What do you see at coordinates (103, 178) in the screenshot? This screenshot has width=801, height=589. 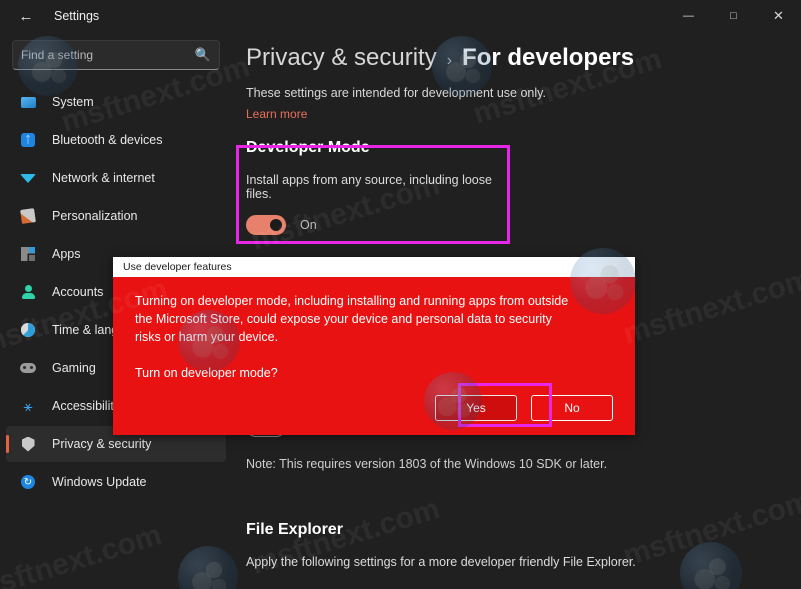 I see `sidebar-item-label: Network & internet` at bounding box center [103, 178].